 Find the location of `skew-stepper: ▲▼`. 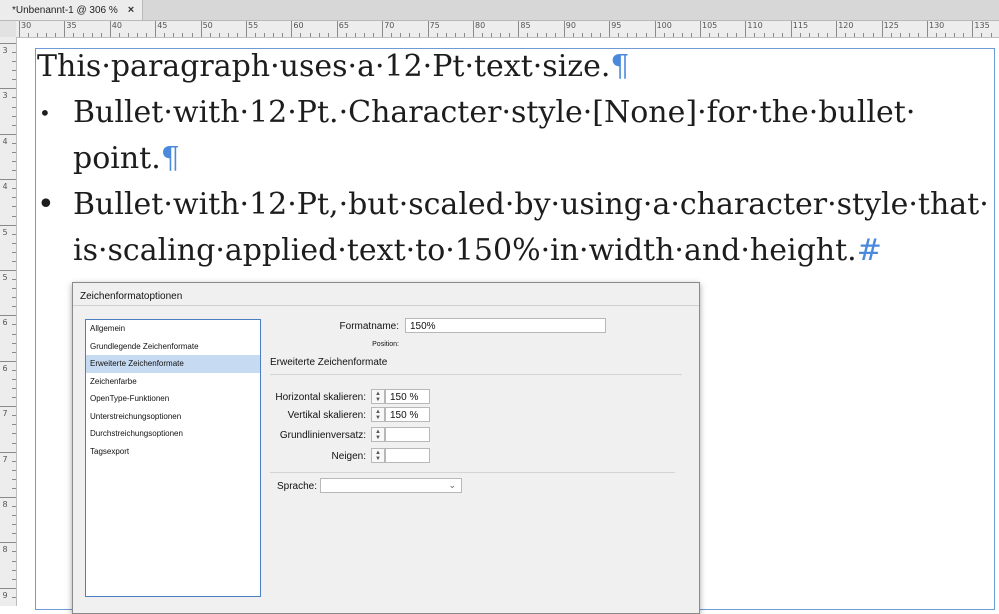

skew-stepper: ▲▼ is located at coordinates (378, 455).